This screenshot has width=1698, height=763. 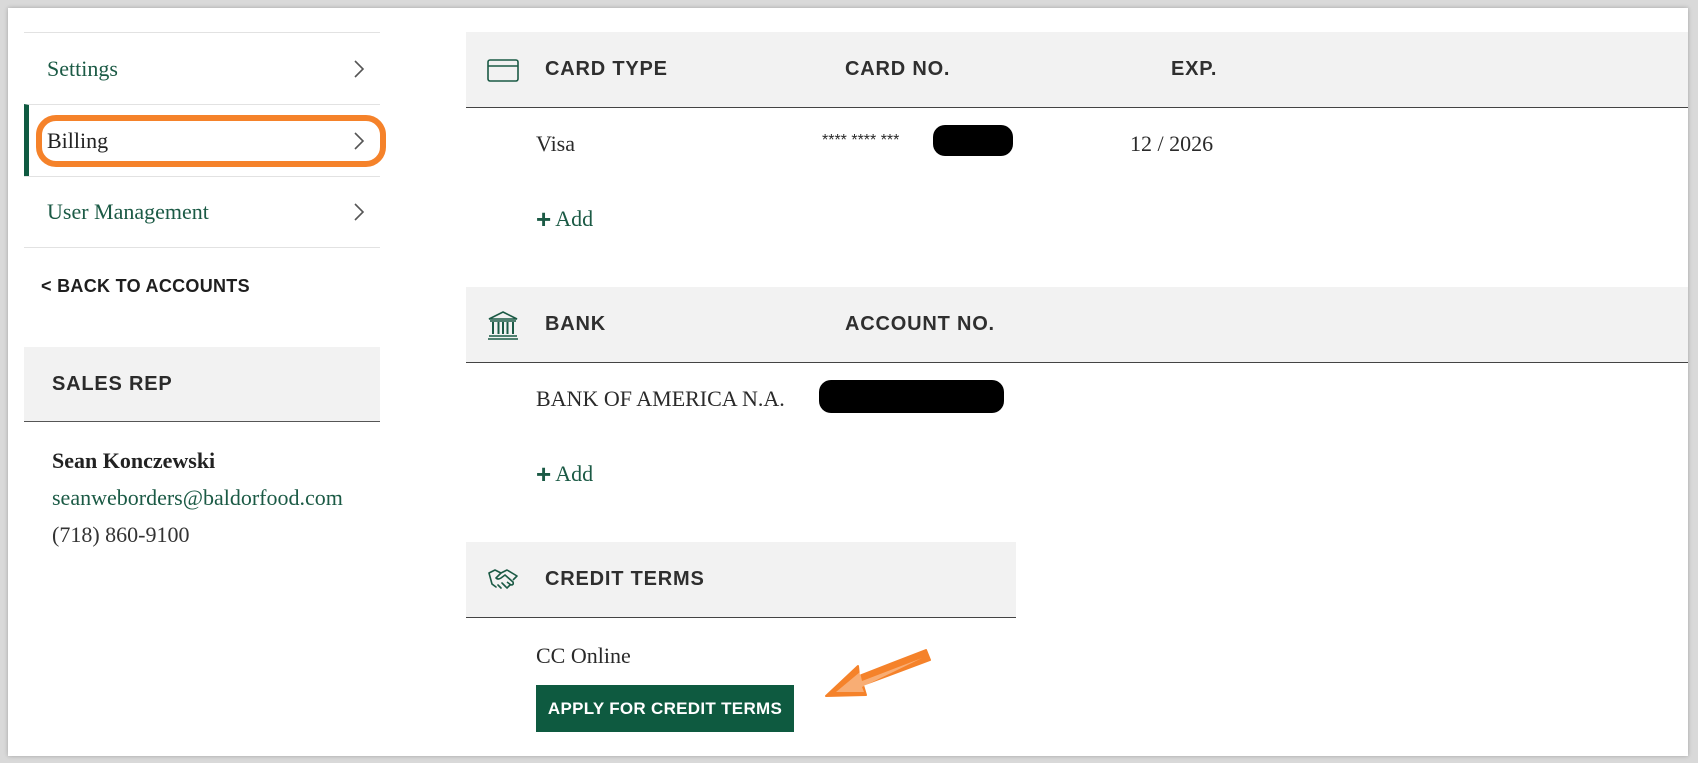 I want to click on bank-name-header: BANK, so click(x=575, y=324).